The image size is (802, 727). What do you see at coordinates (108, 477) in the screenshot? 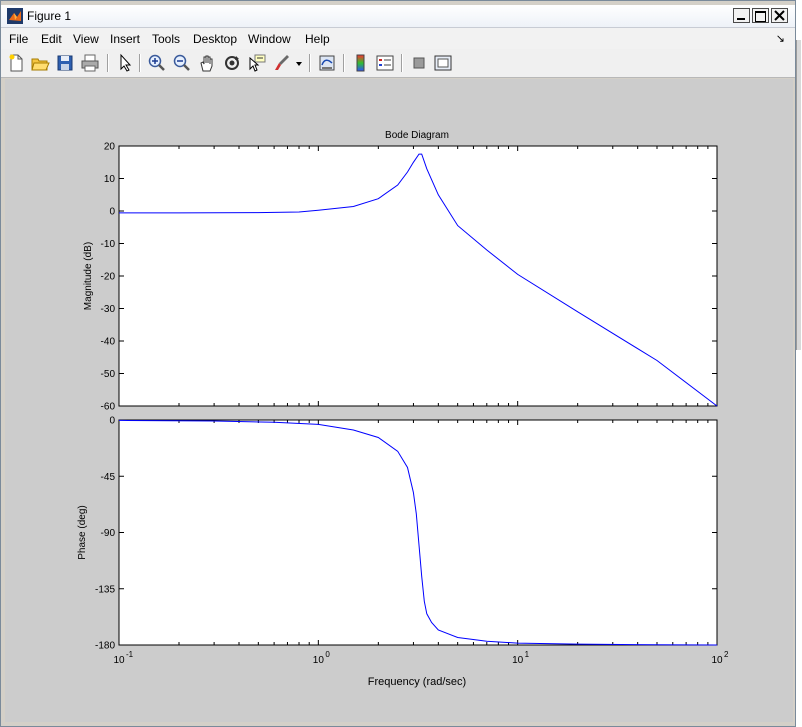
I see `y-tick-label: -45` at bounding box center [108, 477].